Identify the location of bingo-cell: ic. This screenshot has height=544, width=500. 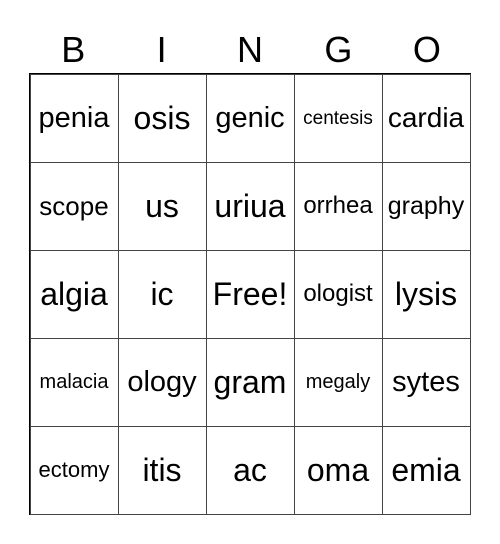
(162, 294).